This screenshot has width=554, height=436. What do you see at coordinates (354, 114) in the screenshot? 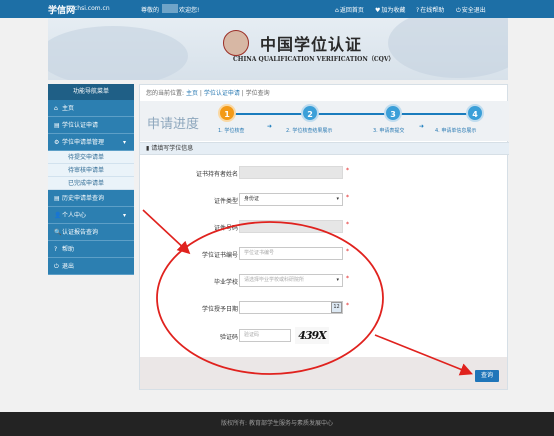
I see `progress-line` at bounding box center [354, 114].